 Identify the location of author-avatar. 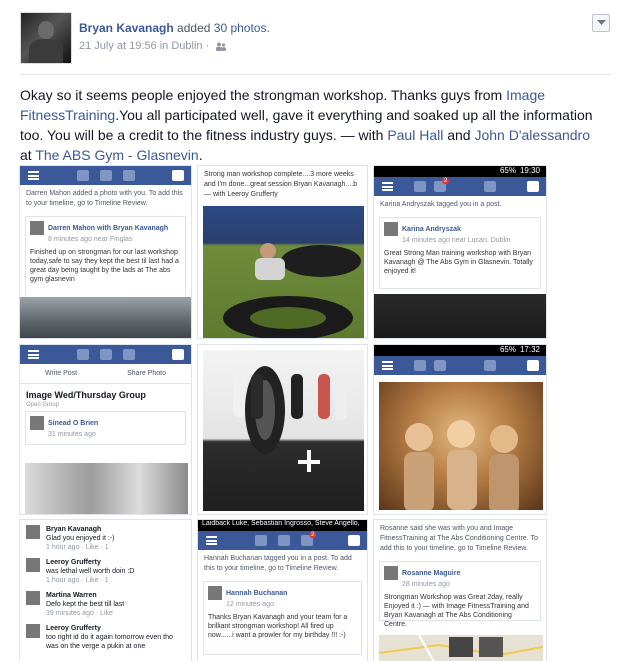
(46, 38).